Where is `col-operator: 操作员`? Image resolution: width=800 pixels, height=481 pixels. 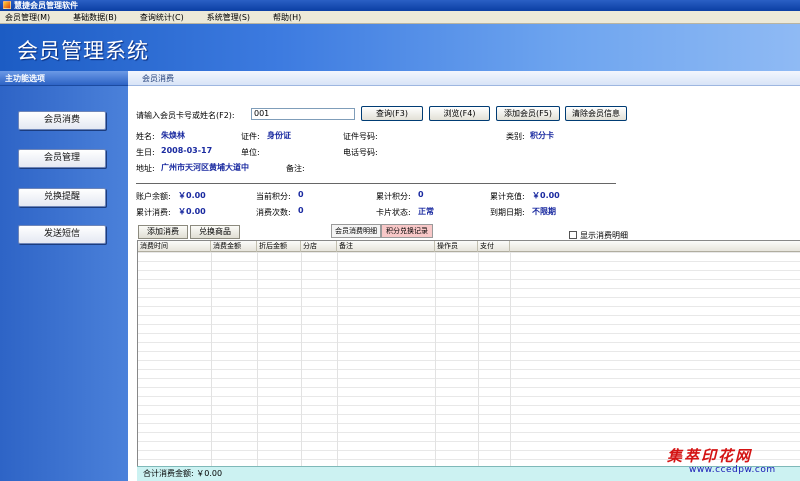 col-operator: 操作员 is located at coordinates (456, 246).